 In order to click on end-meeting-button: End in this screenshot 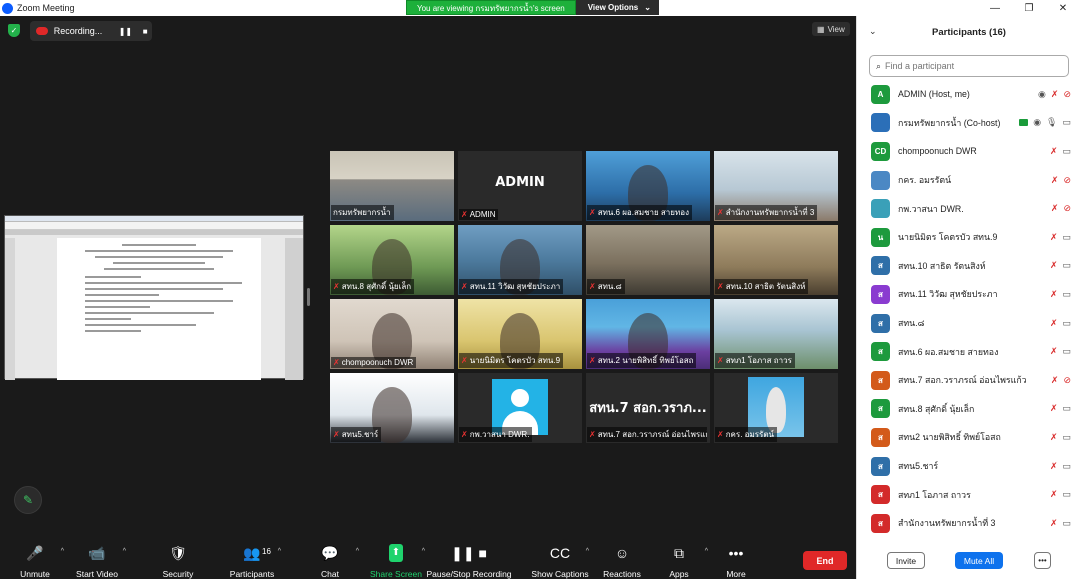, I will do `click(825, 560)`.